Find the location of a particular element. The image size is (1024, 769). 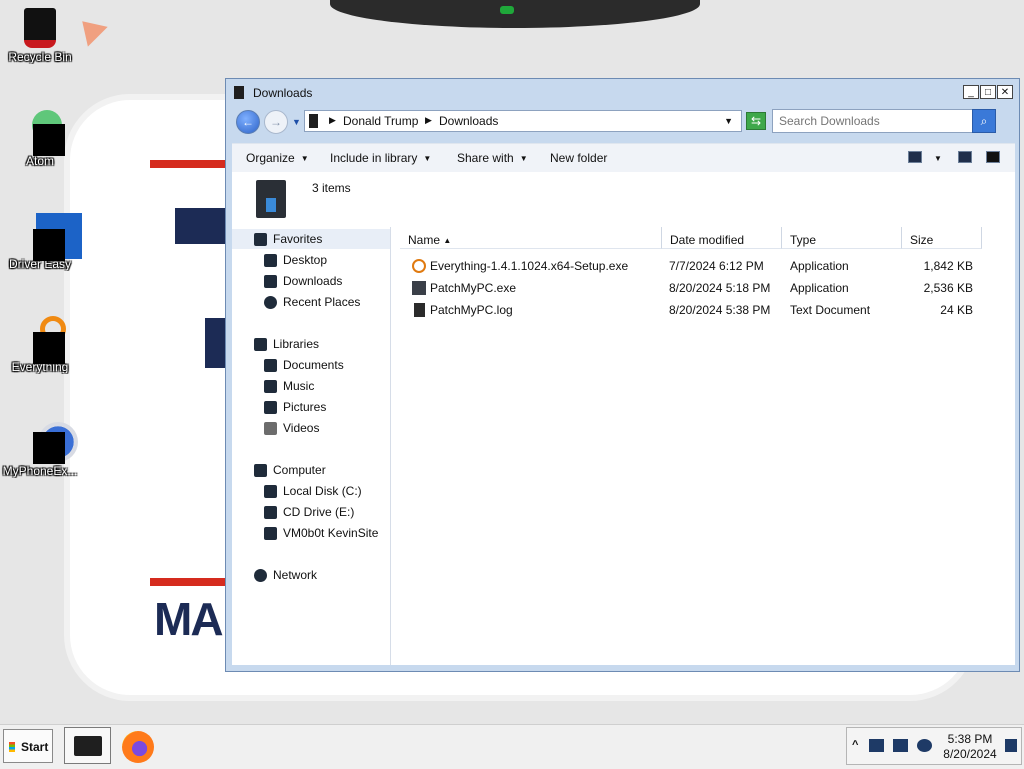

nav-label: Desktop is located at coordinates (305, 260).